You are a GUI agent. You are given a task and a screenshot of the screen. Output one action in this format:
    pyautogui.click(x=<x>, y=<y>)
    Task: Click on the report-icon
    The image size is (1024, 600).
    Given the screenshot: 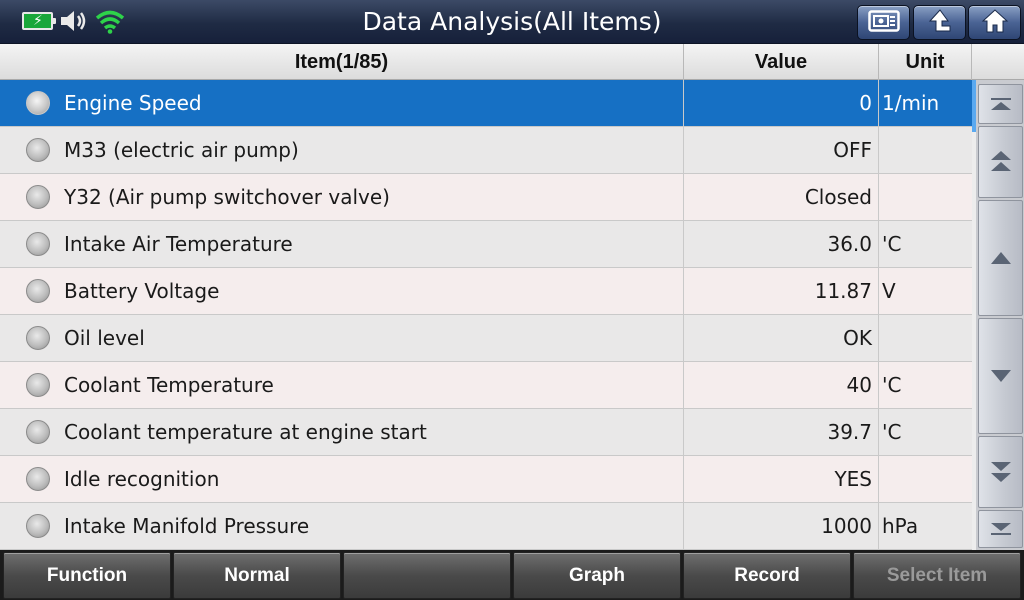 What is the action you would take?
    pyautogui.click(x=883, y=22)
    